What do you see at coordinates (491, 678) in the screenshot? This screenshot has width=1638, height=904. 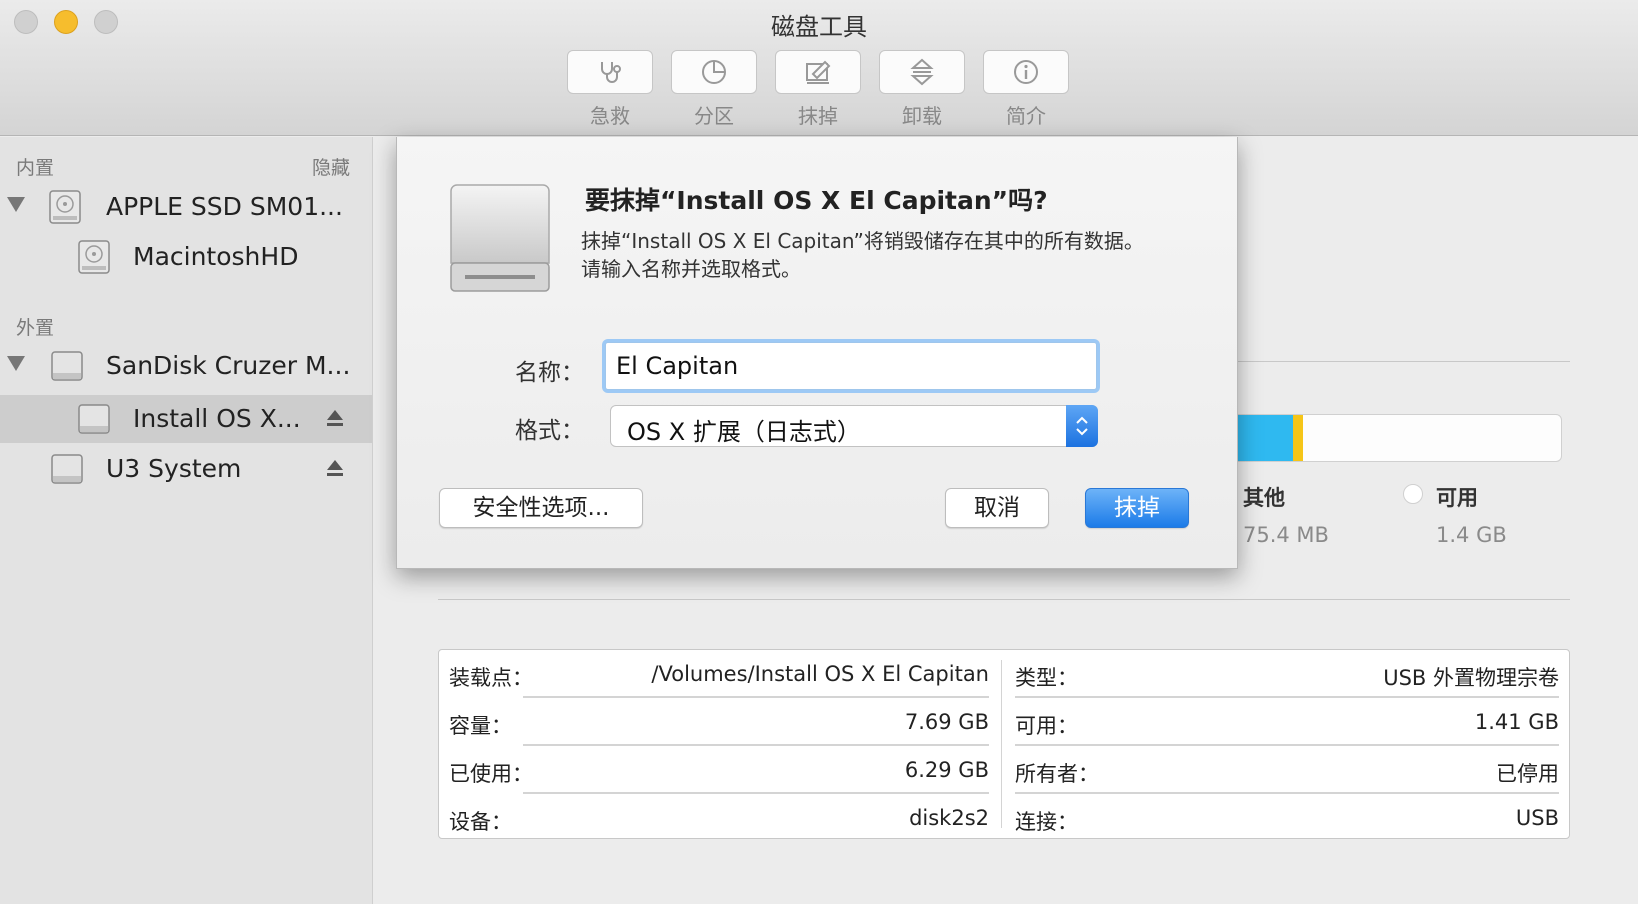 I see `info-key: 装载点：` at bounding box center [491, 678].